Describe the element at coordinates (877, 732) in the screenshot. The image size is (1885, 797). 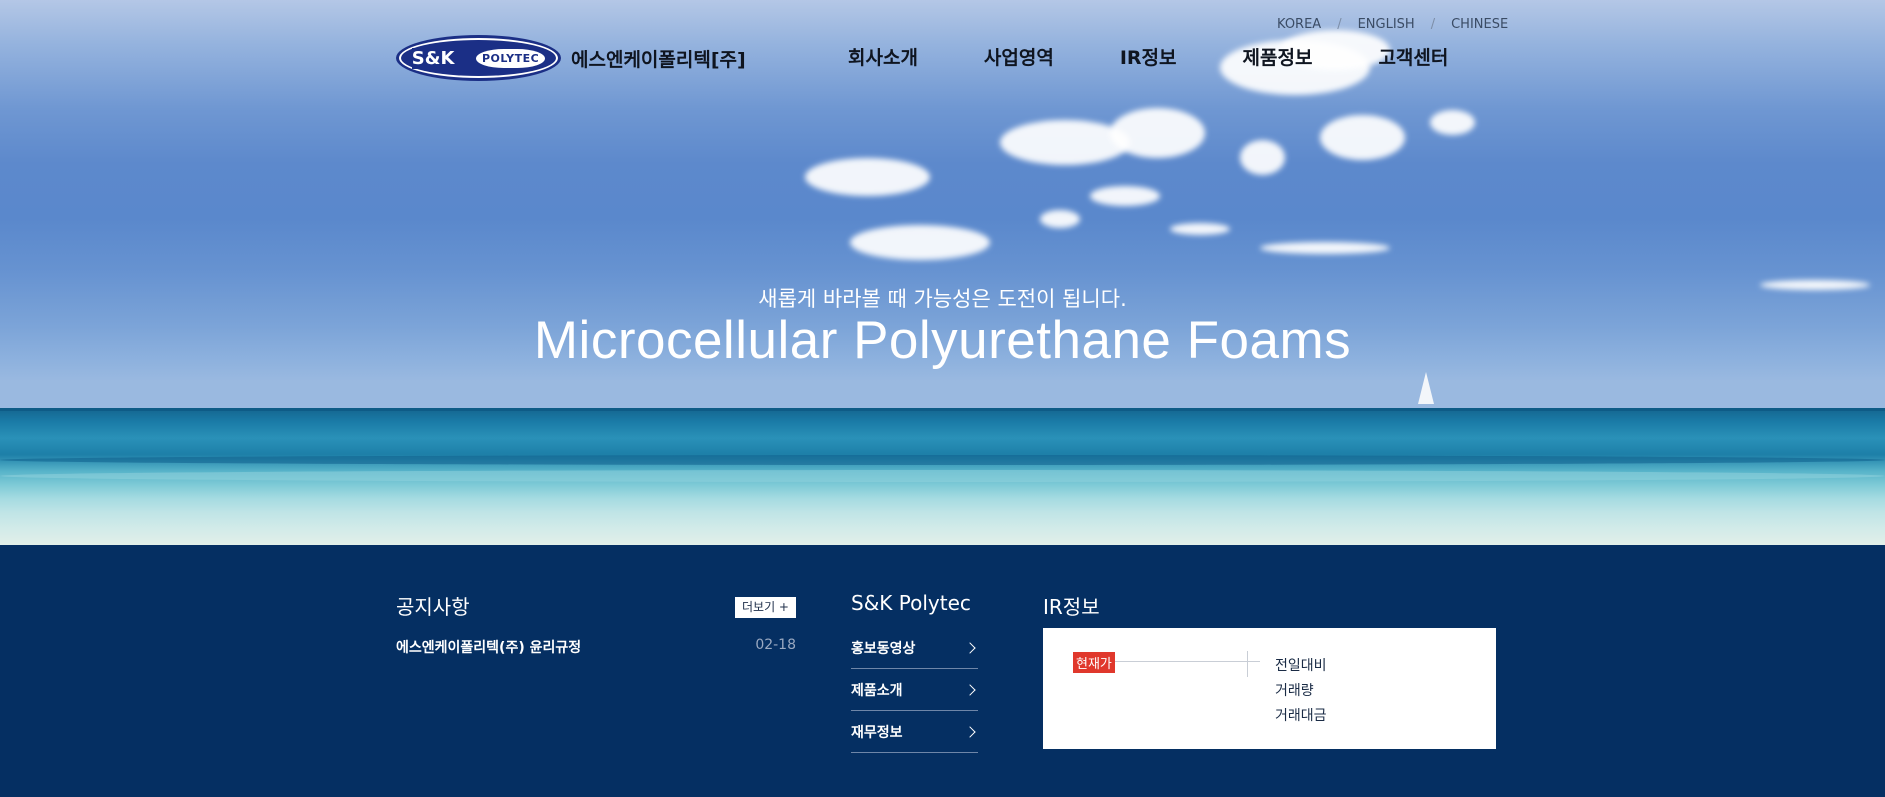
I see `link-label: 재무정보` at that location.